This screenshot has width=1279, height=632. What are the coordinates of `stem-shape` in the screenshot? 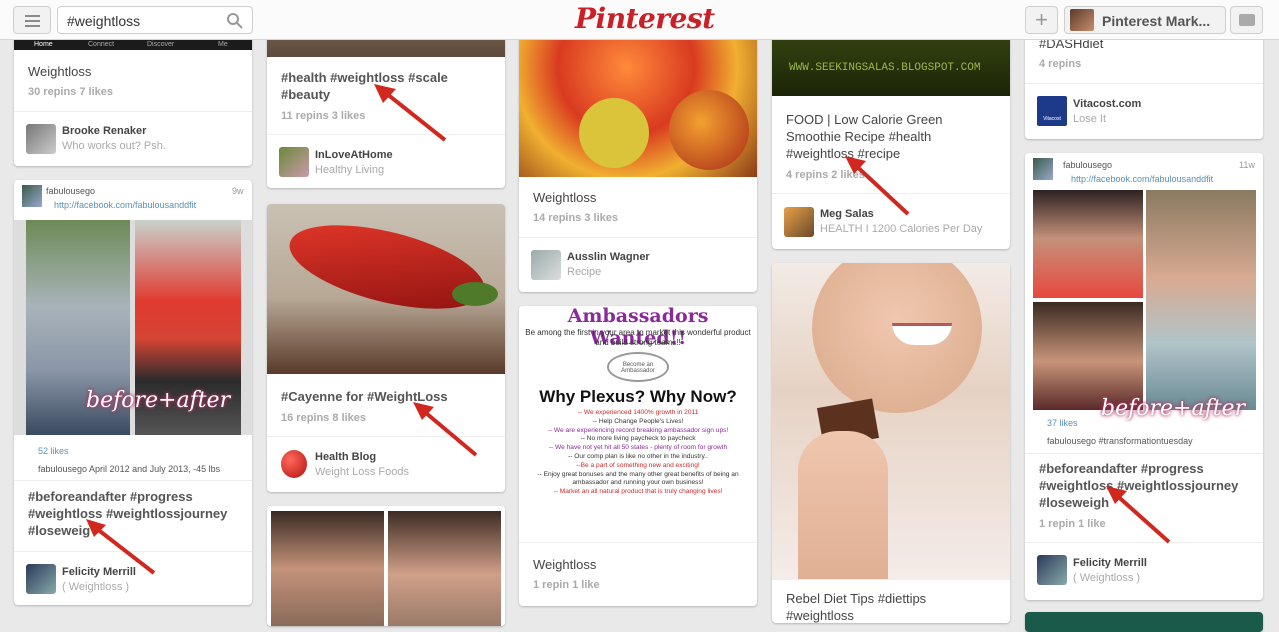 It's located at (475, 294).